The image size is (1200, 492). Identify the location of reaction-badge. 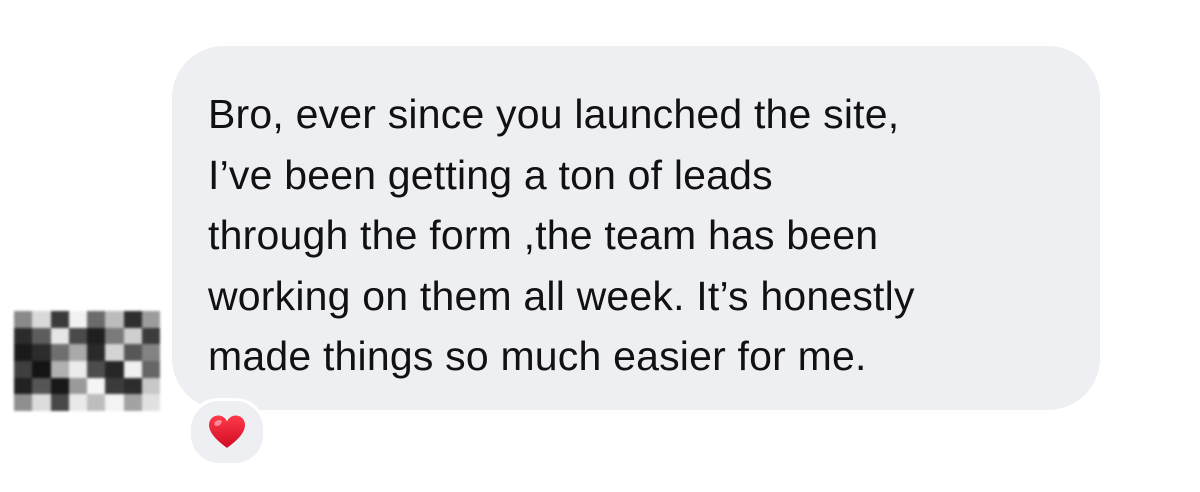
(227, 432).